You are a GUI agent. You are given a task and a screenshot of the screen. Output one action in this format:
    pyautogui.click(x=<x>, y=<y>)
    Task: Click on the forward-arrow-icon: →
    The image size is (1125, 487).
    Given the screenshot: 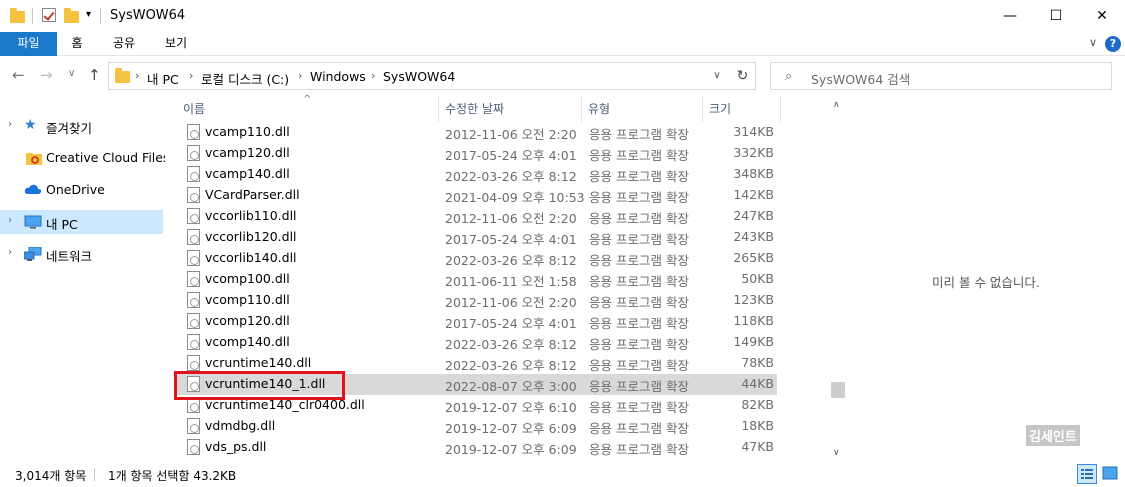 What is the action you would take?
    pyautogui.click(x=46, y=75)
    